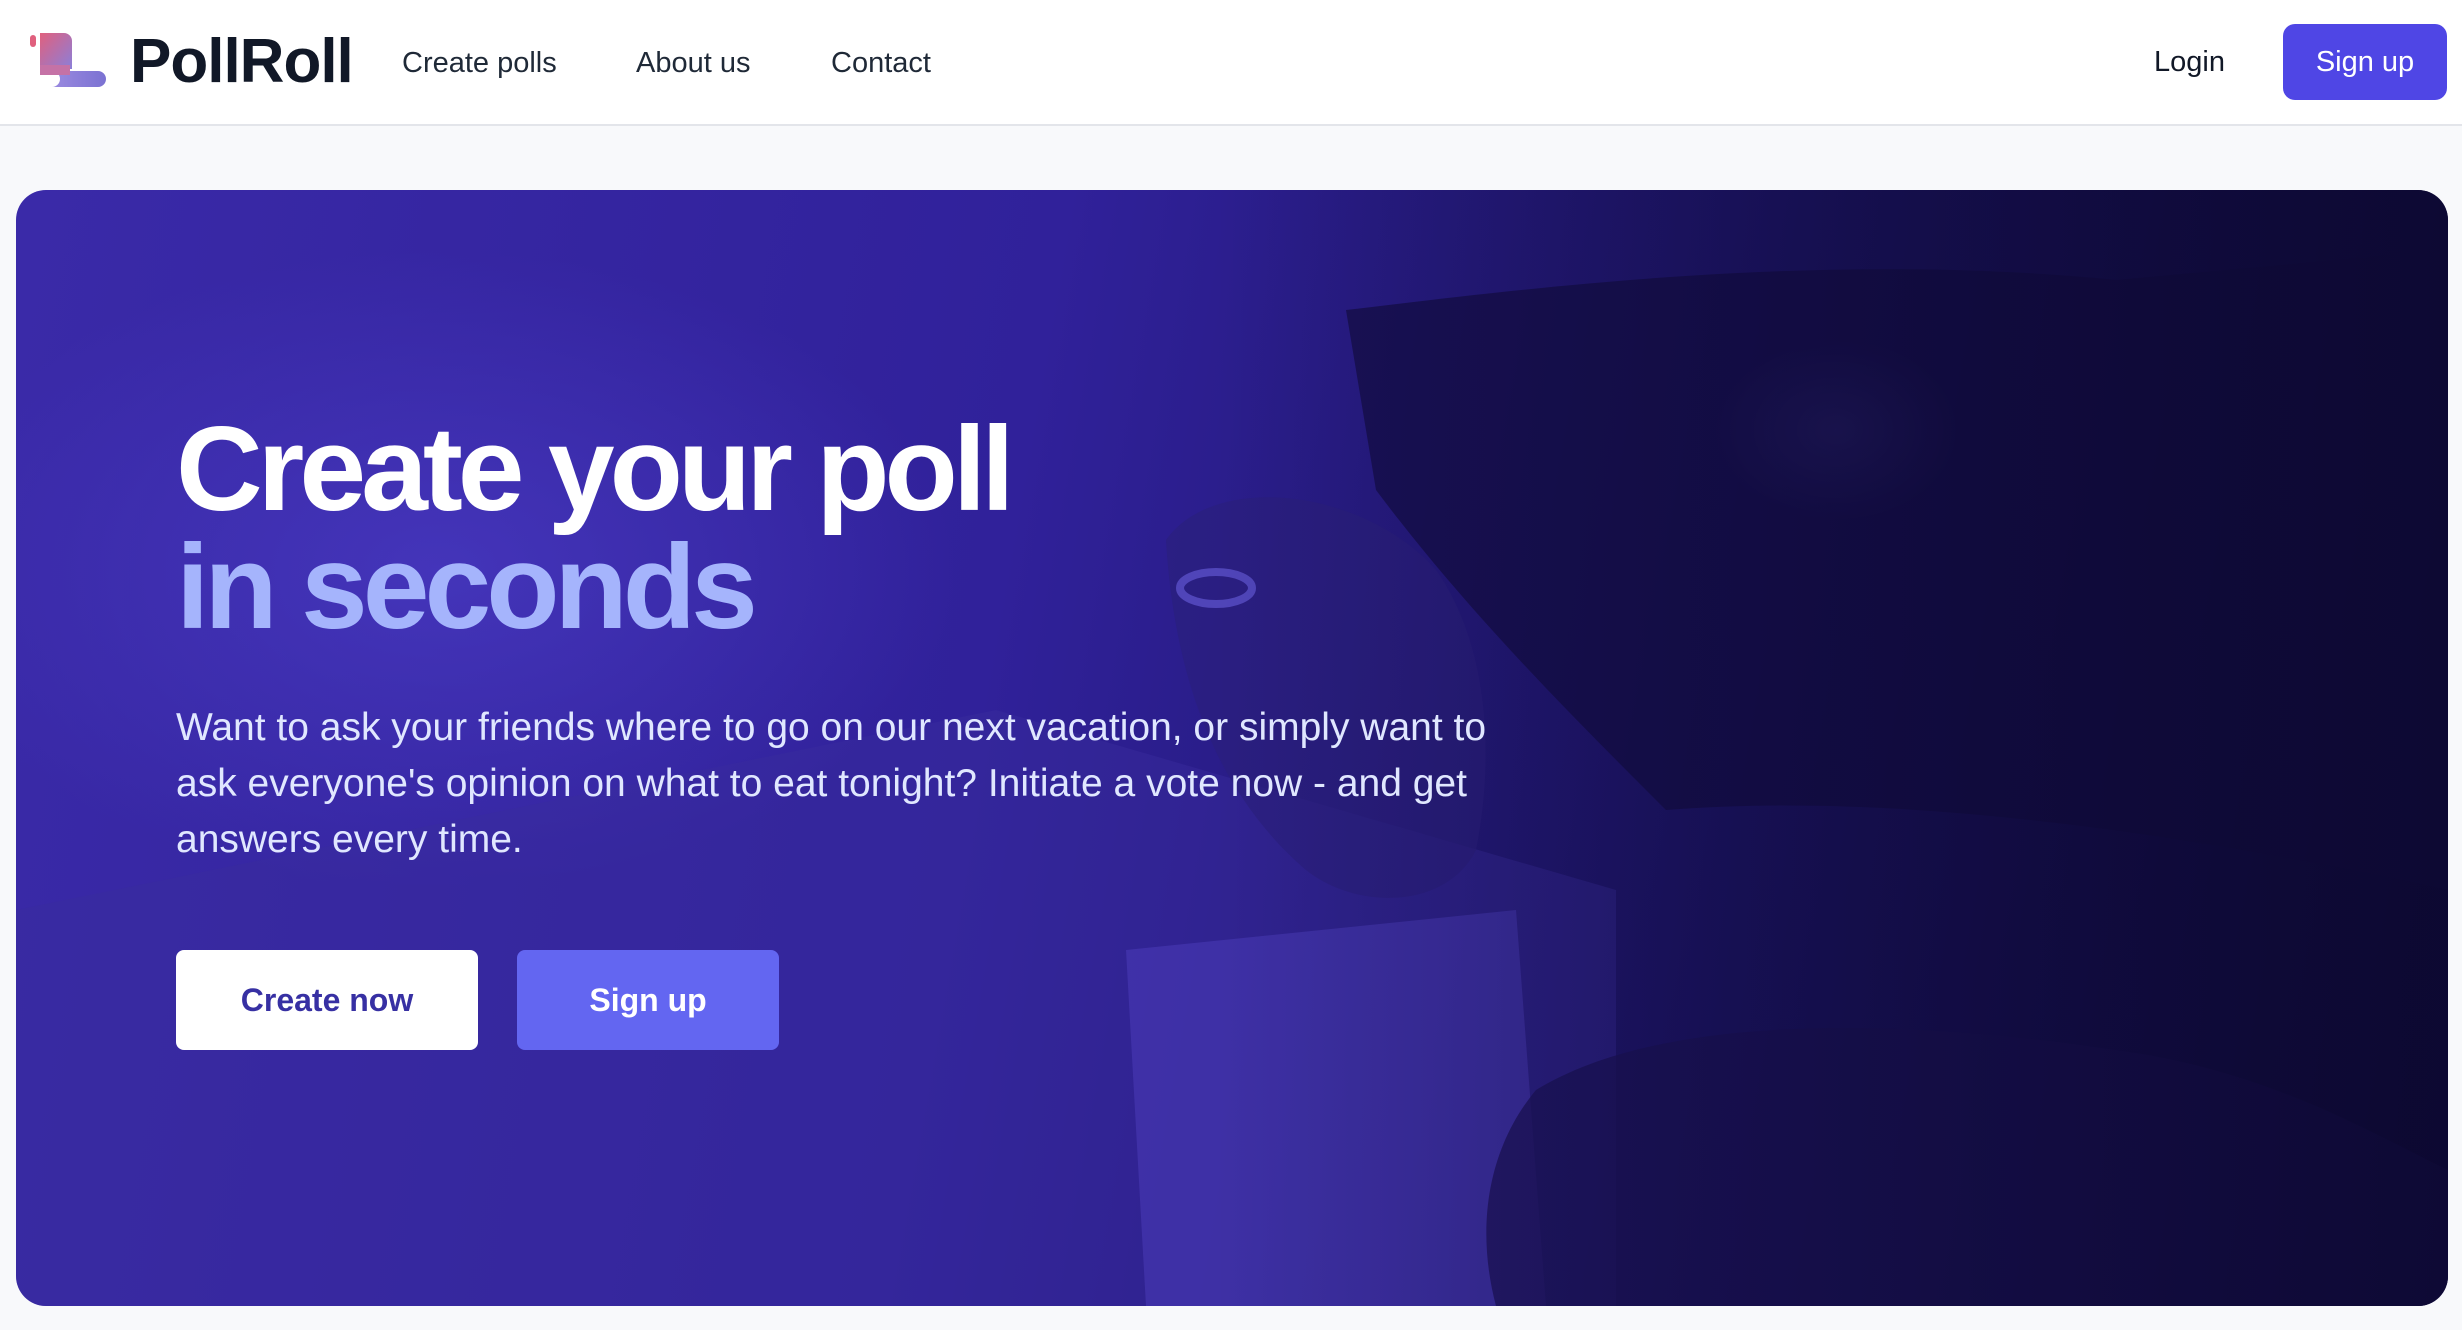 This screenshot has width=2462, height=1330. What do you see at coordinates (2365, 62) in the screenshot?
I see `signup-button: Sign up` at bounding box center [2365, 62].